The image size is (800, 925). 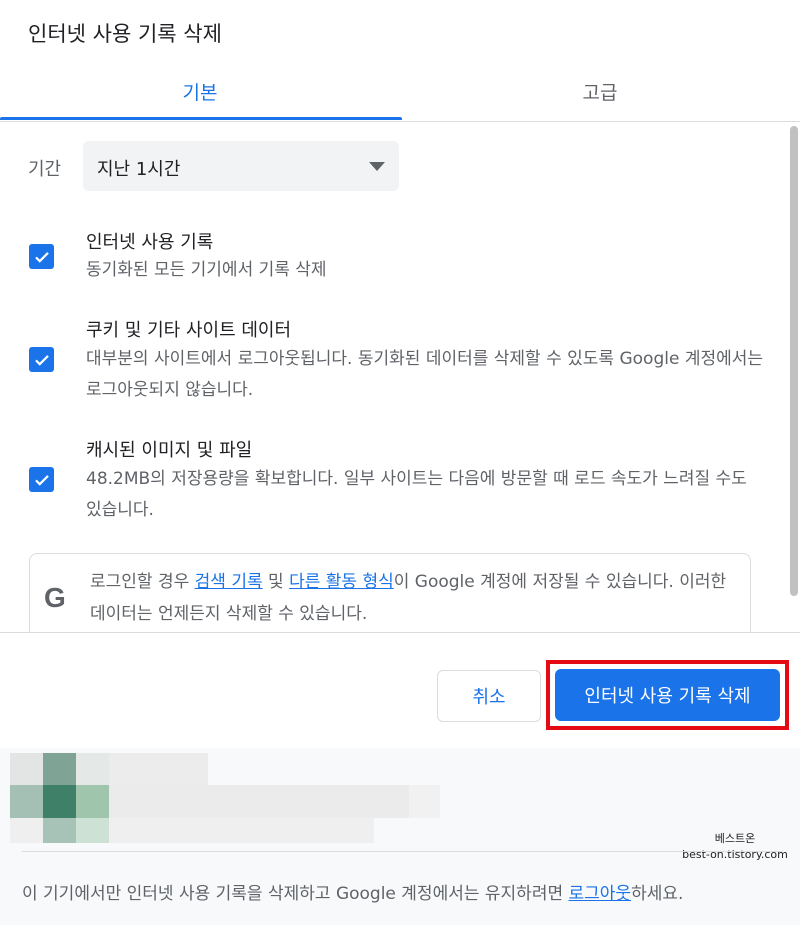 I want to click on option-browsing-history: 인터넷 사용 기록 동기화된 모든 기기에서 기록 삭제, so click(x=395, y=257).